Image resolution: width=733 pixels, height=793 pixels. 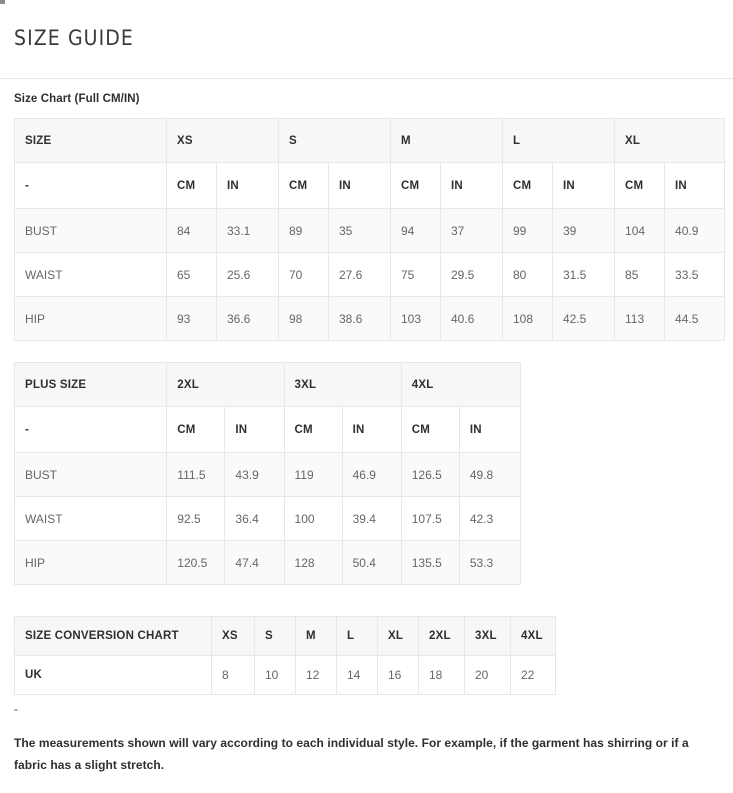 I want to click on title-divider, so click(x=366, y=78).